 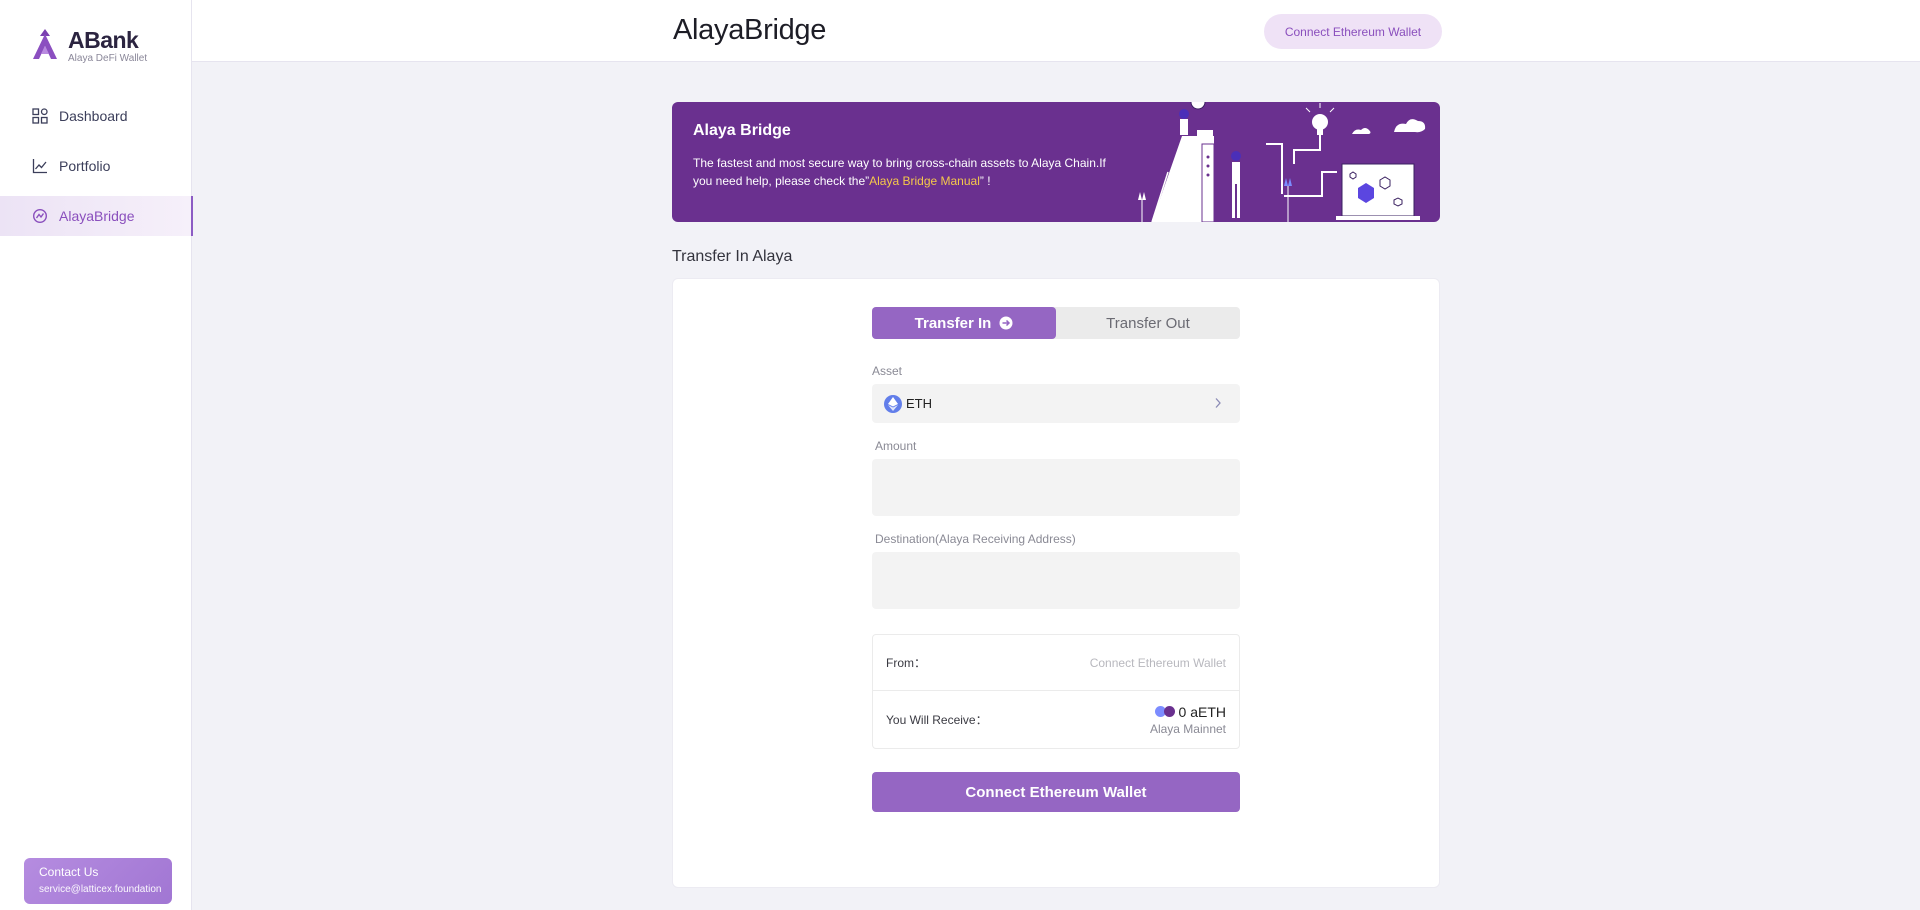 What do you see at coordinates (750, 30) in the screenshot?
I see `page-title: AlayaBridge` at bounding box center [750, 30].